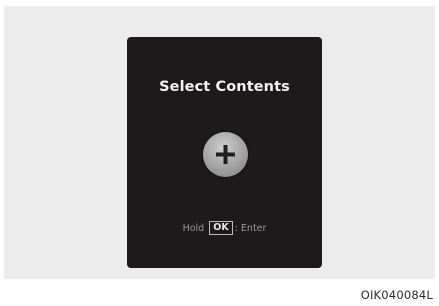  Describe the element at coordinates (193, 228) in the screenshot. I see `hint-hold-text: Hold` at that location.